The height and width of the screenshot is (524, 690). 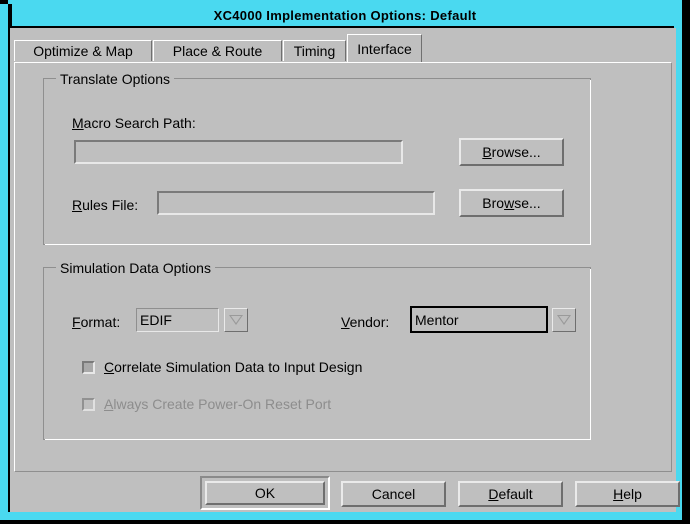 I want to click on tab-label: Optimize & Map, so click(x=83, y=51).